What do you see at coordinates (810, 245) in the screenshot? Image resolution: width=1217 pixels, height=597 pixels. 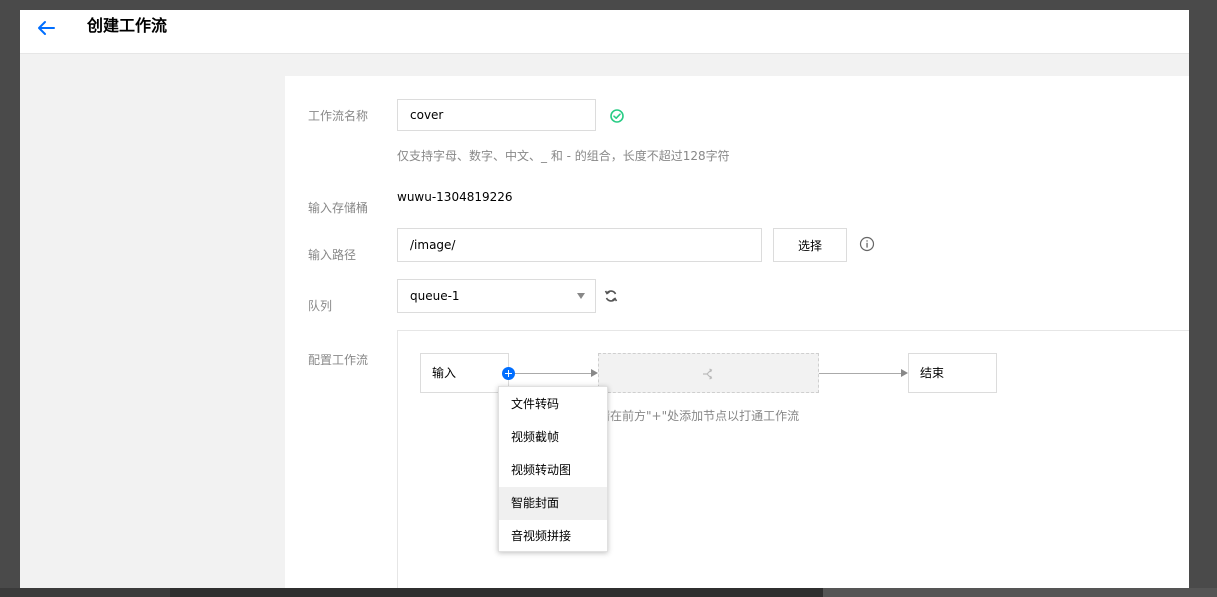 I see `select-path-button: 选择` at bounding box center [810, 245].